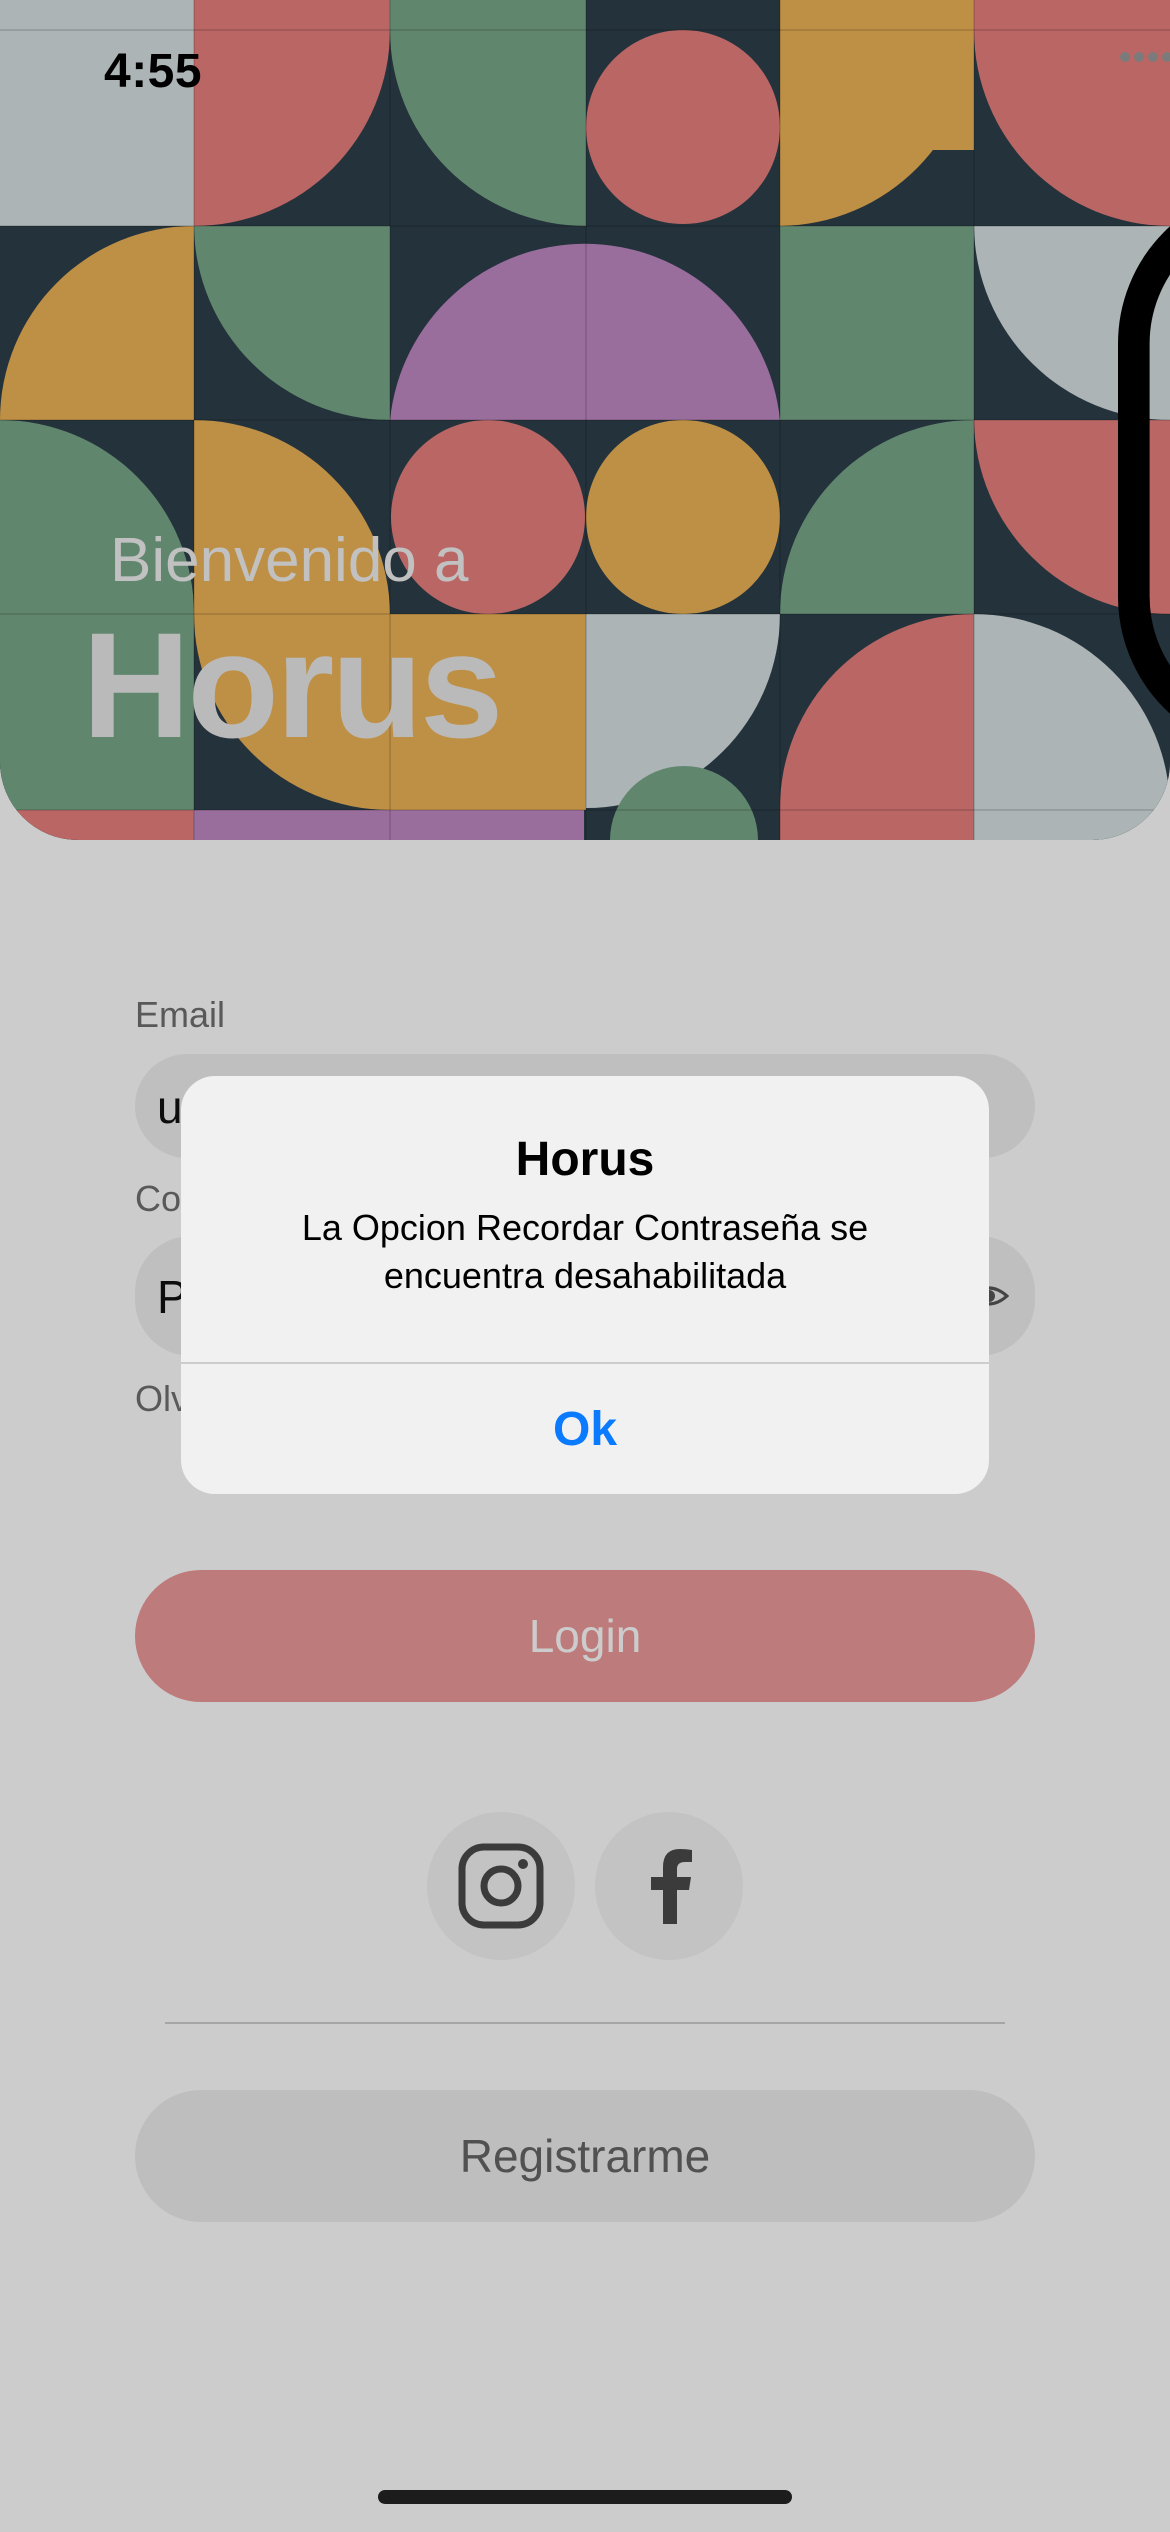 This screenshot has width=1170, height=2532. I want to click on alert-title: Horus, so click(585, 1159).